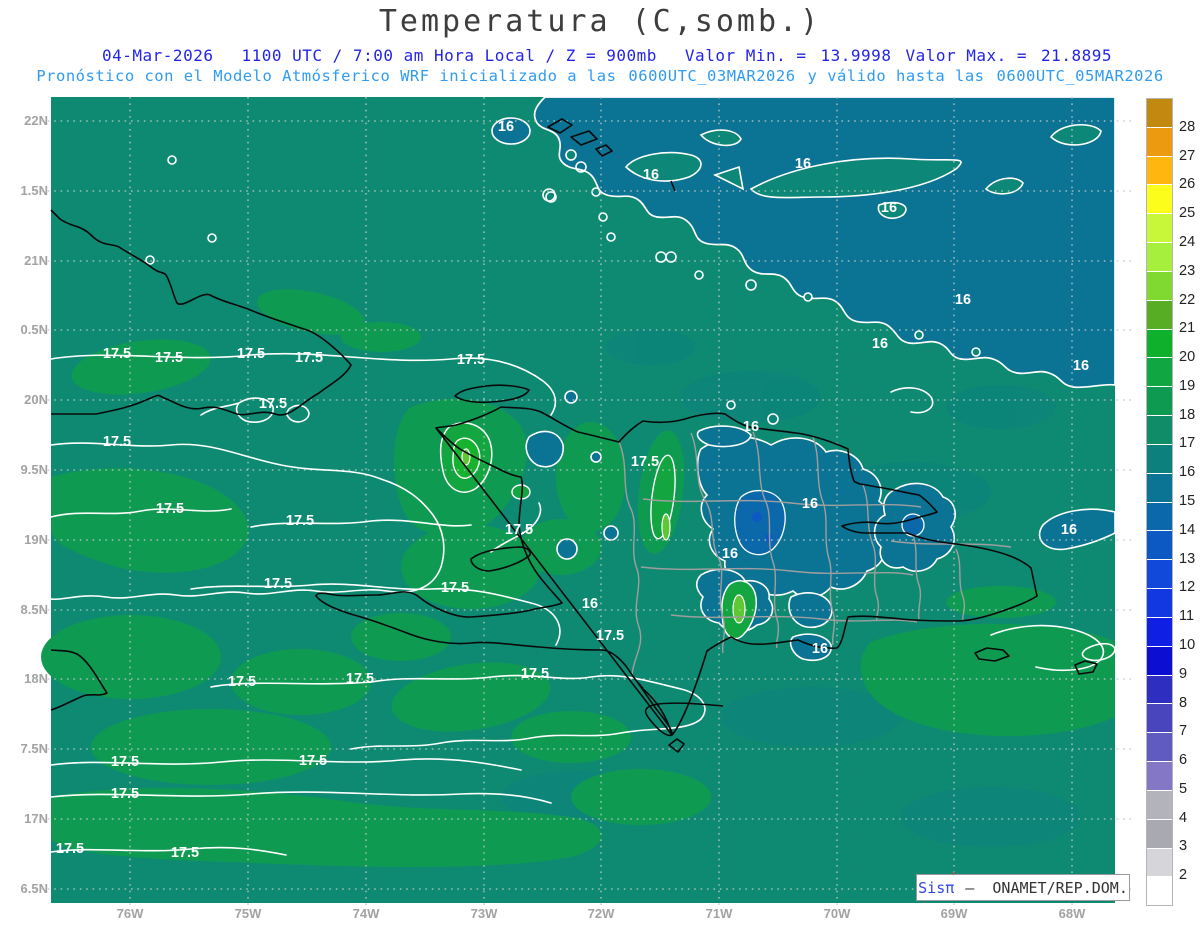 This screenshot has width=1200, height=927. I want to click on temperature-colorbar, so click(1159, 502).